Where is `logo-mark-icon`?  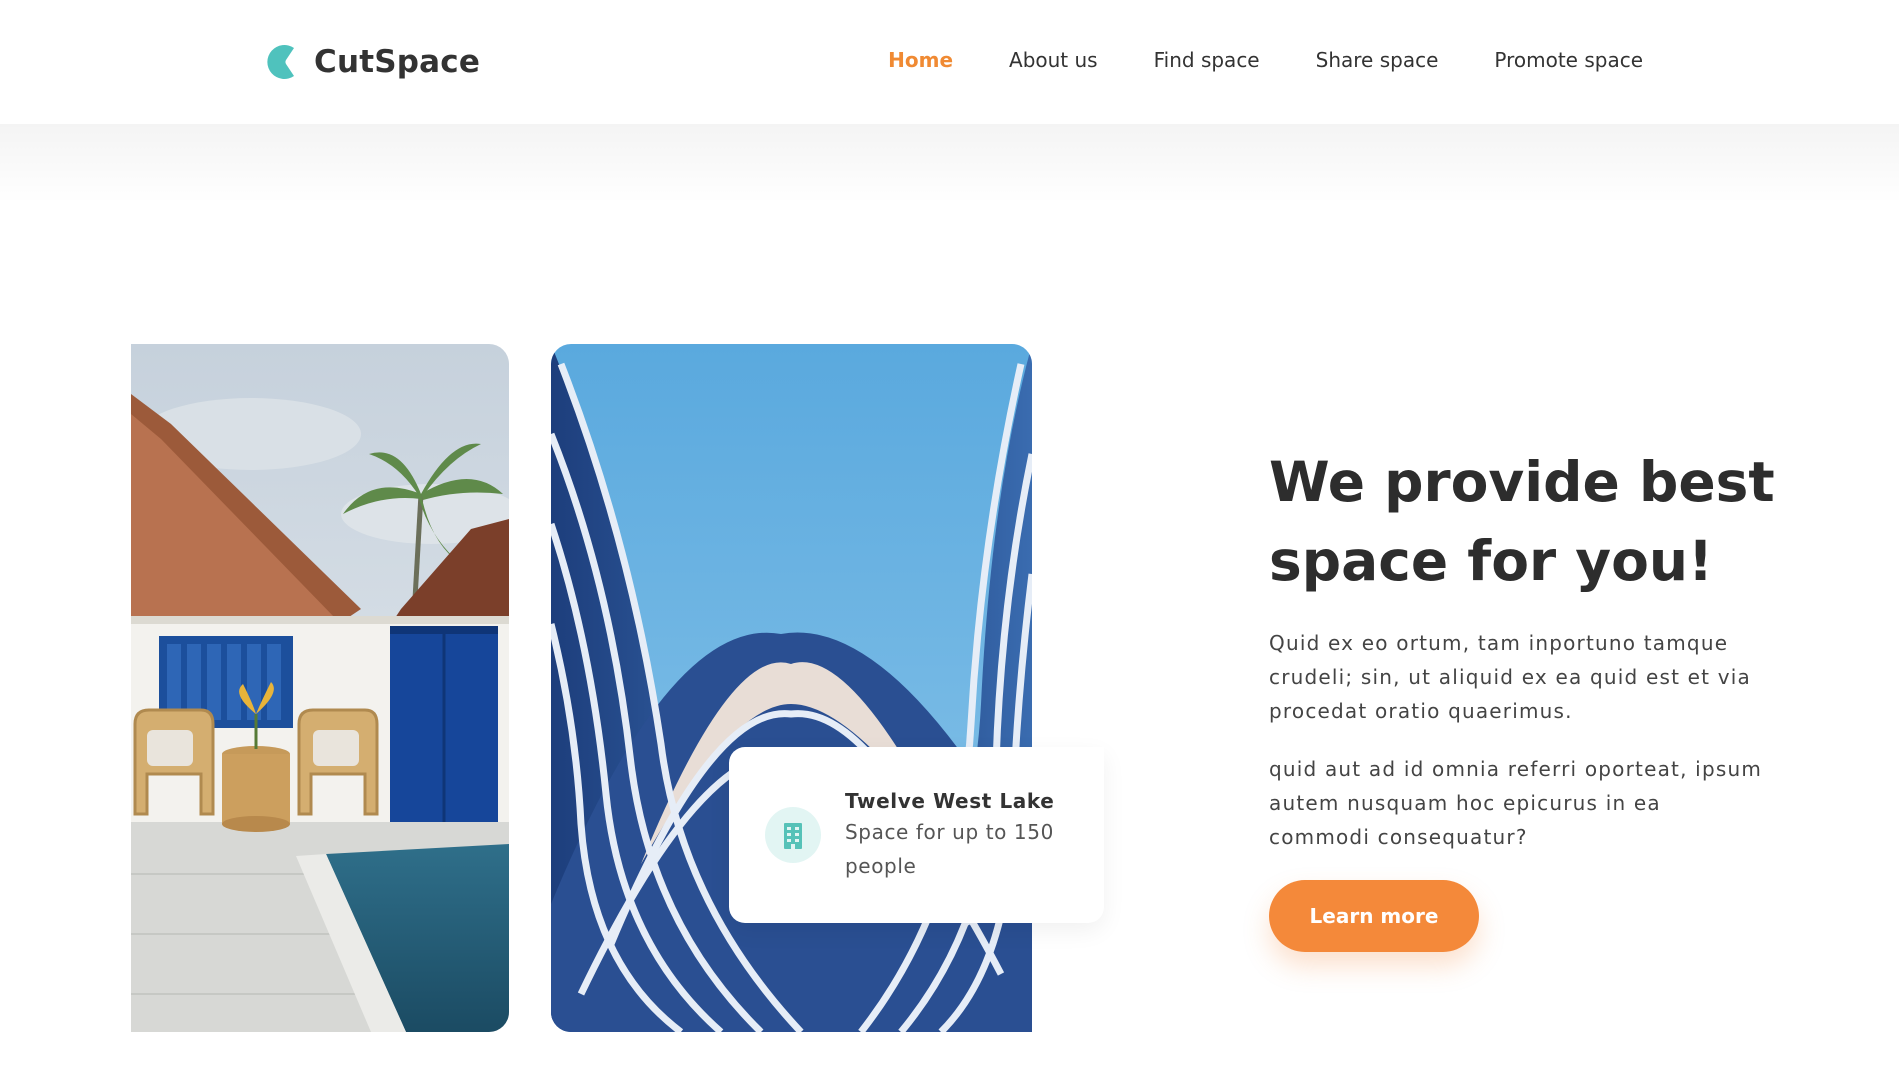
logo-mark-icon is located at coordinates (280, 62).